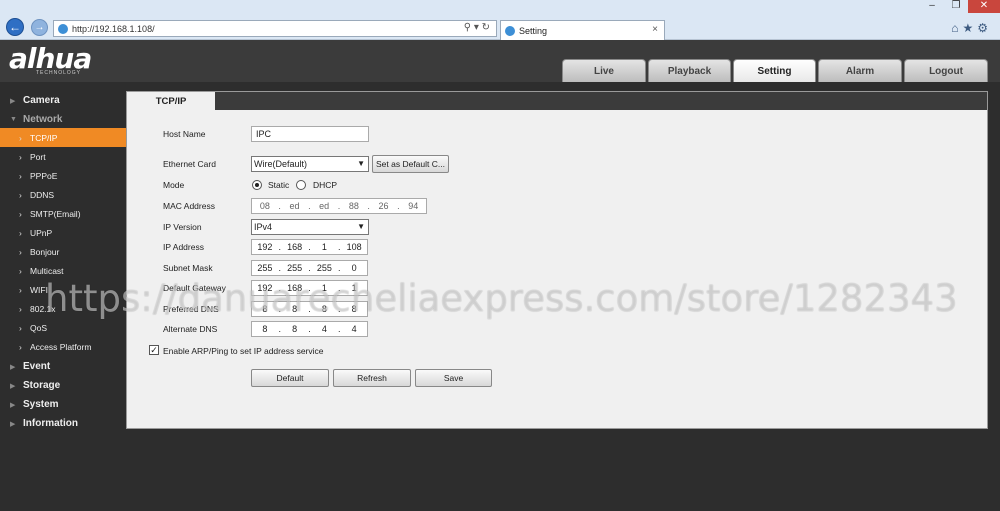 The image size is (1000, 511). Describe the element at coordinates (63, 137) in the screenshot. I see `menu-item-tcpip: › TCP/IP` at that location.